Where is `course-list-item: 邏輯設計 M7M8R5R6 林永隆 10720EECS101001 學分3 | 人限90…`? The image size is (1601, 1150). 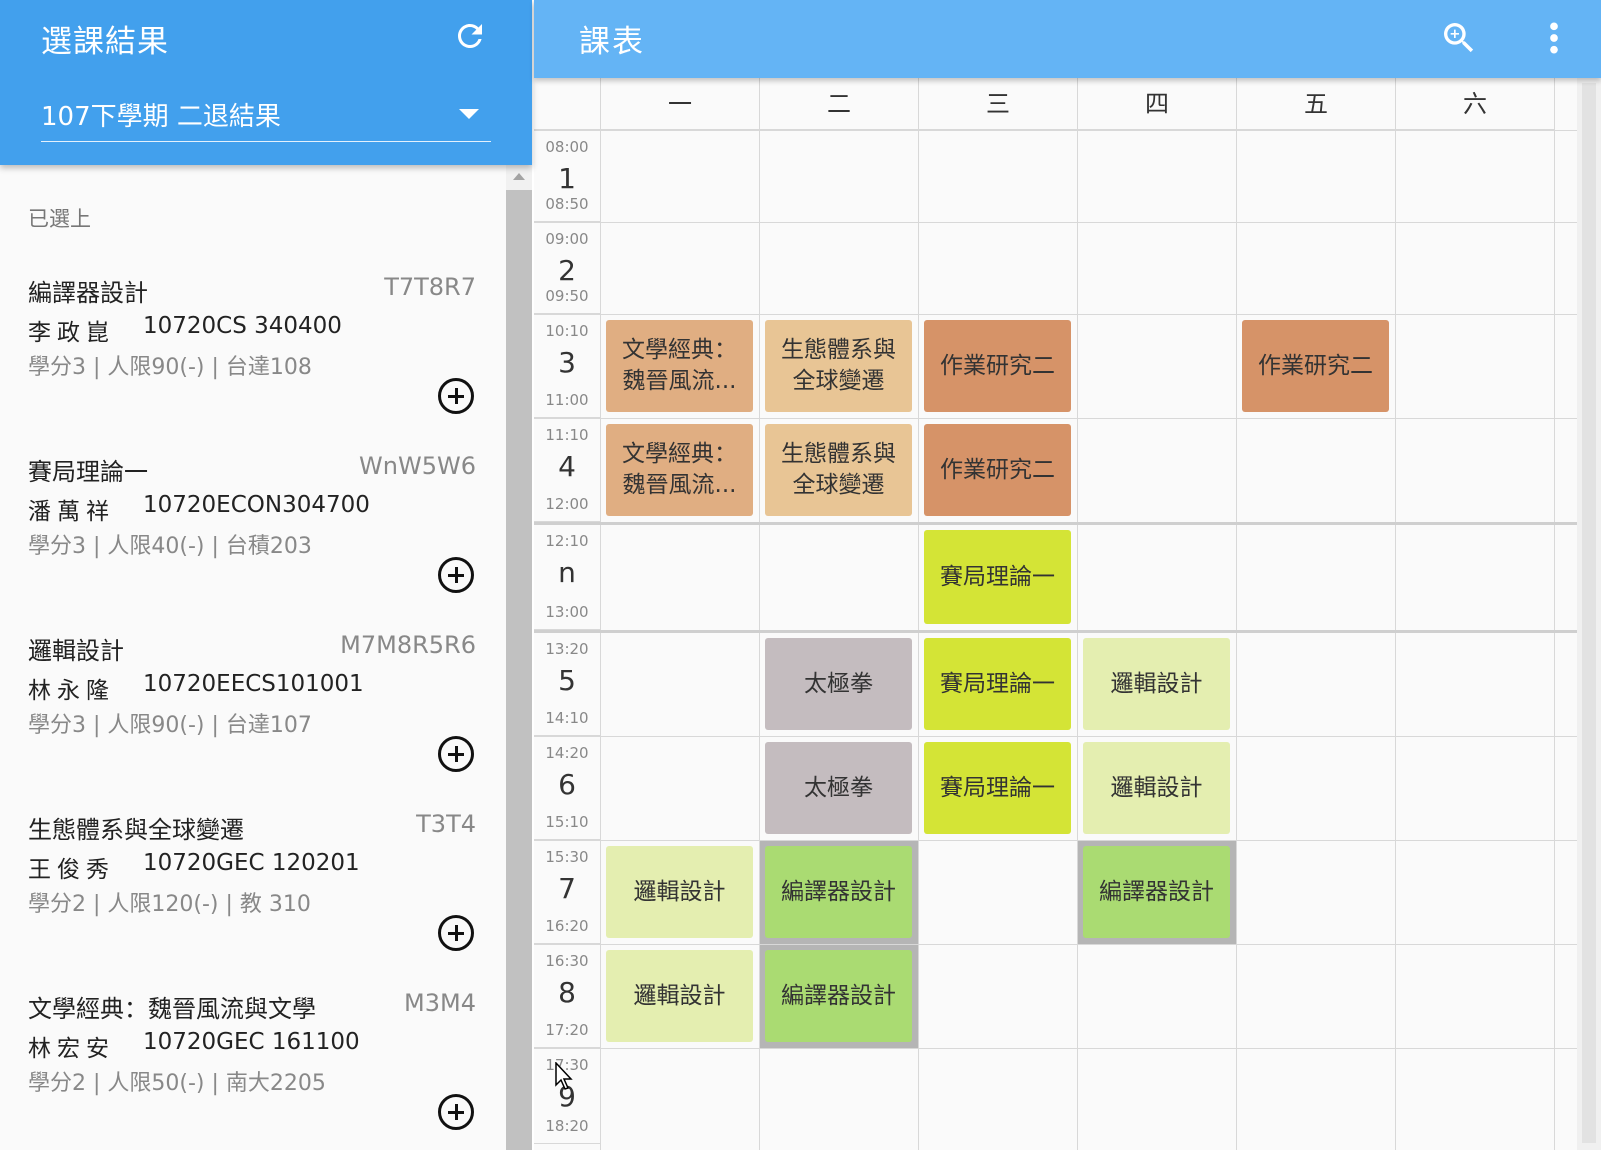
course-list-item: 邏輯設計 M7M8R5R6 林永隆 10720EECS101001 學分3 | 人限90… is located at coordinates (253, 722).